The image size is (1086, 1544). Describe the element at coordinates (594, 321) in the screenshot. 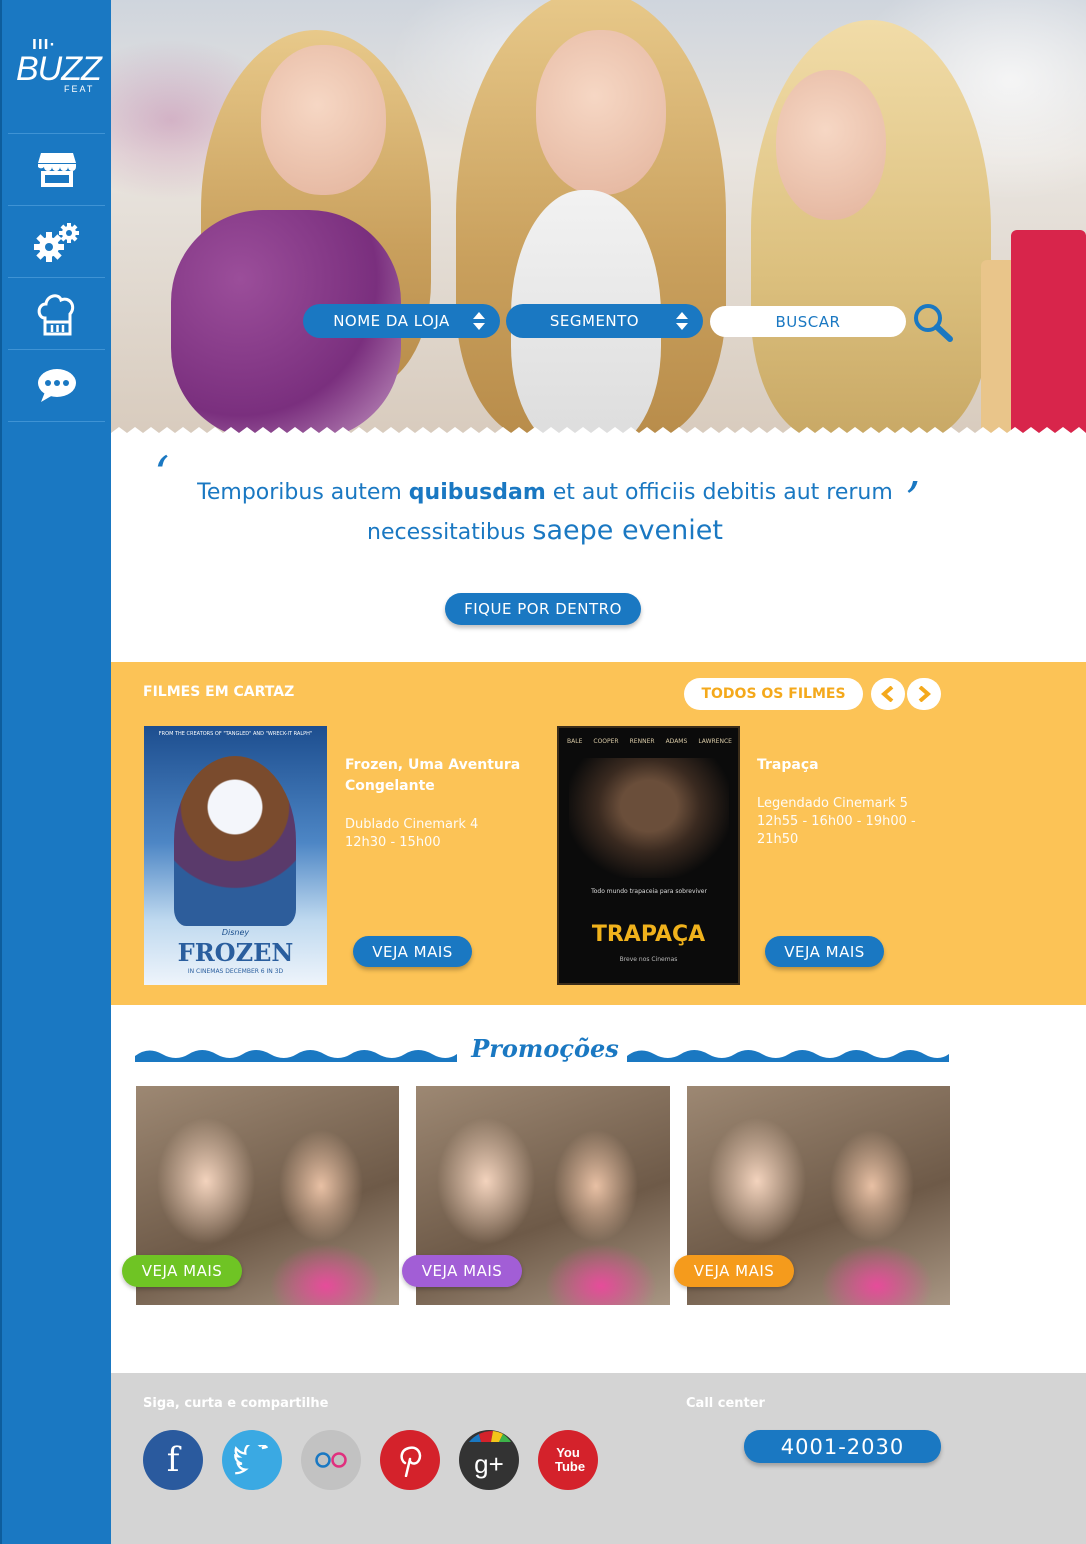

I see `segment-select-label: SEGMENTO` at that location.